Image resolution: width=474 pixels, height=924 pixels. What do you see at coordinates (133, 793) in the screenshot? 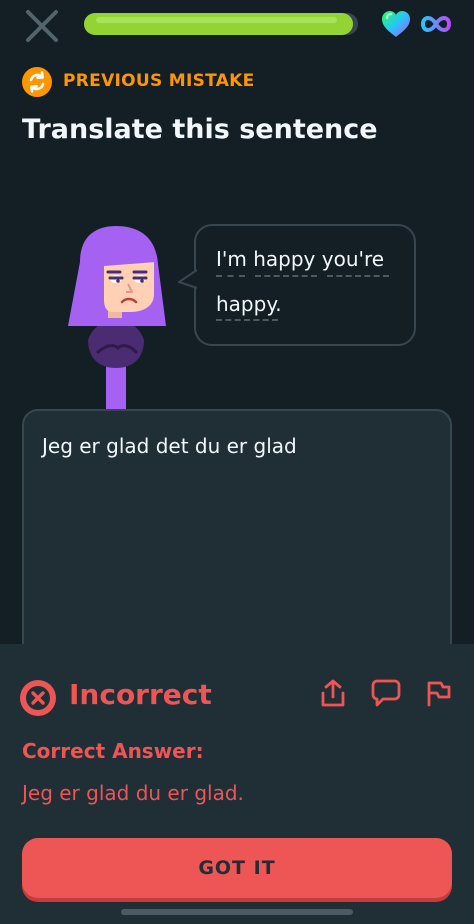
I see `correct-answer-text: Jeg er glad du er glad.` at bounding box center [133, 793].